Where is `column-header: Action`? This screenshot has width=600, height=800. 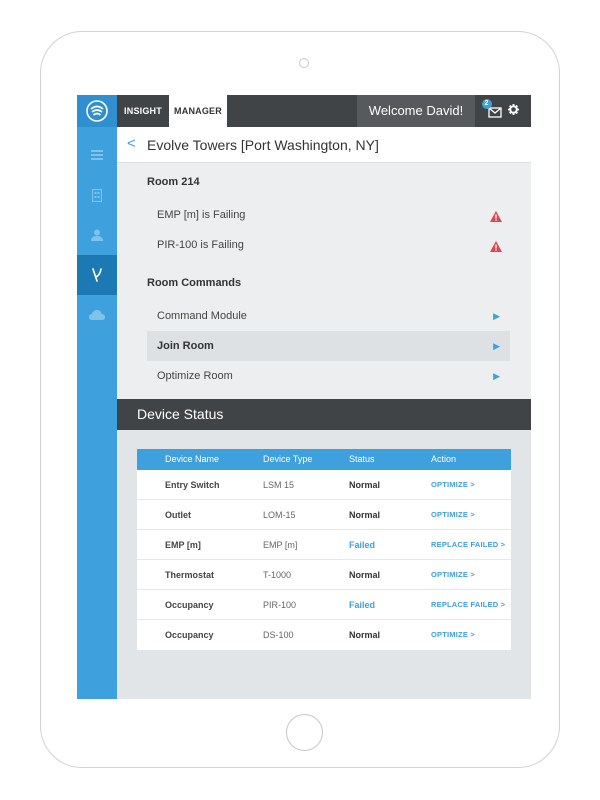
column-header: Action is located at coordinates (444, 459).